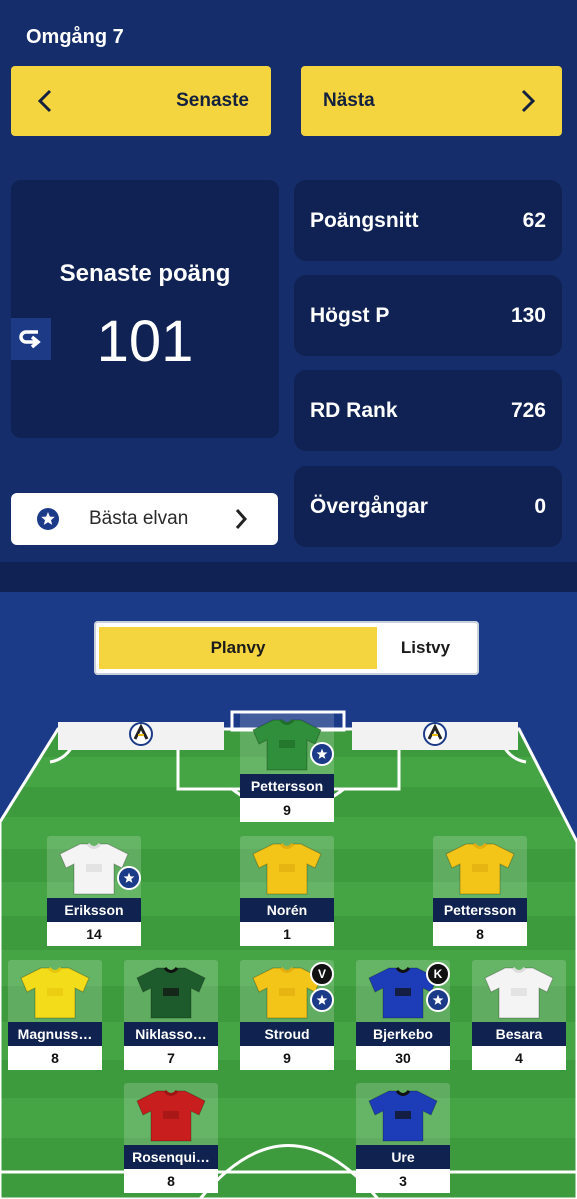  Describe the element at coordinates (94, 891) in the screenshot. I see `player-card: Eriksson 14` at that location.